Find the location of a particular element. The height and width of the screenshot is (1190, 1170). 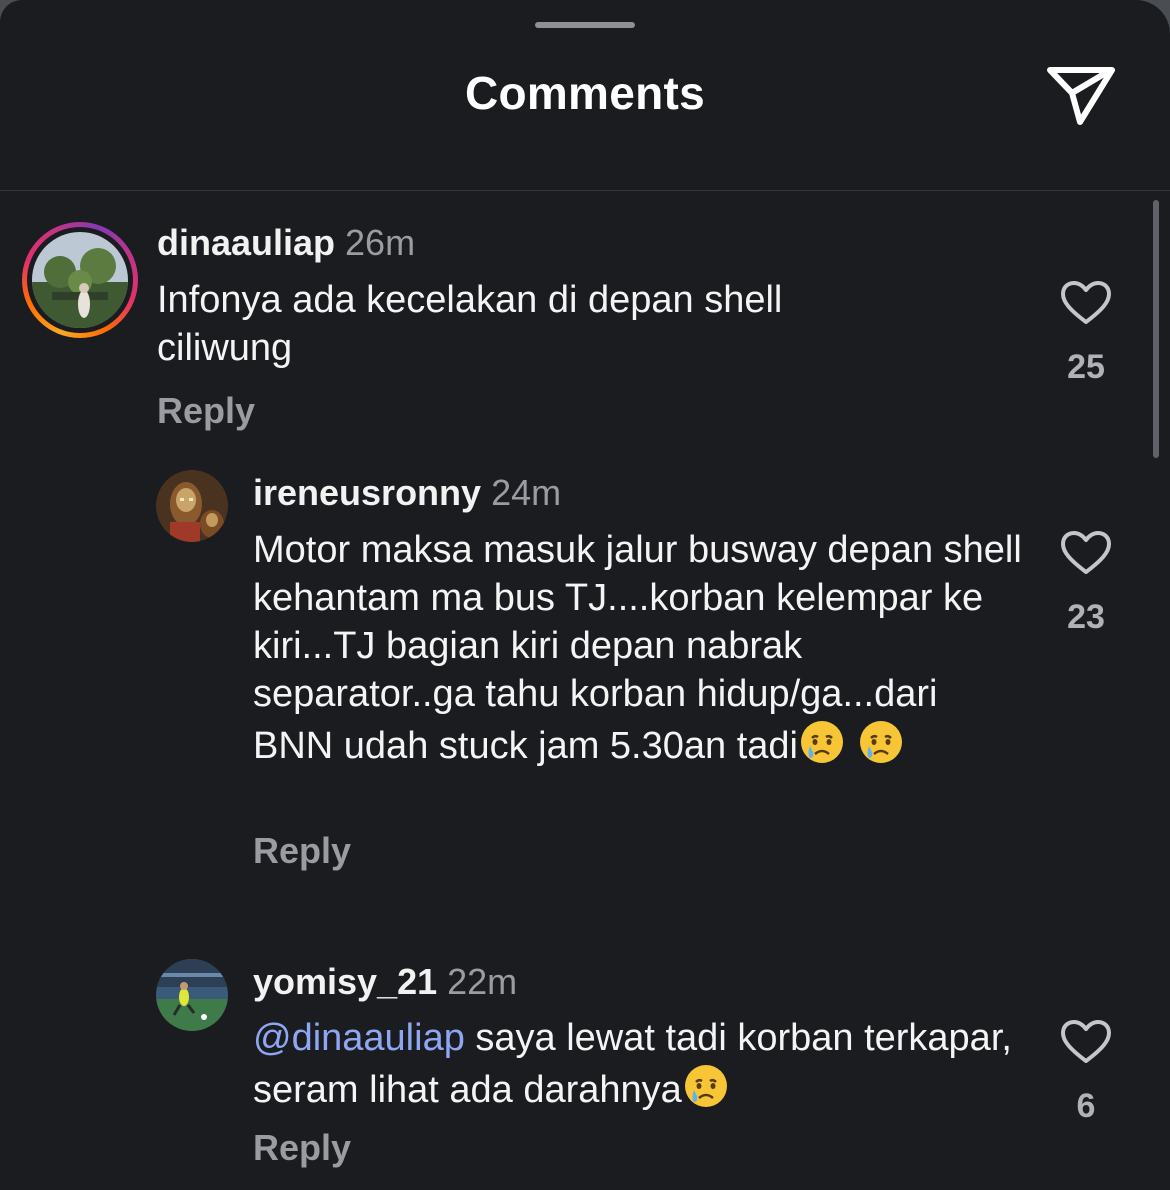

comment-meta: yomisy_21 22m is located at coordinates (385, 982).